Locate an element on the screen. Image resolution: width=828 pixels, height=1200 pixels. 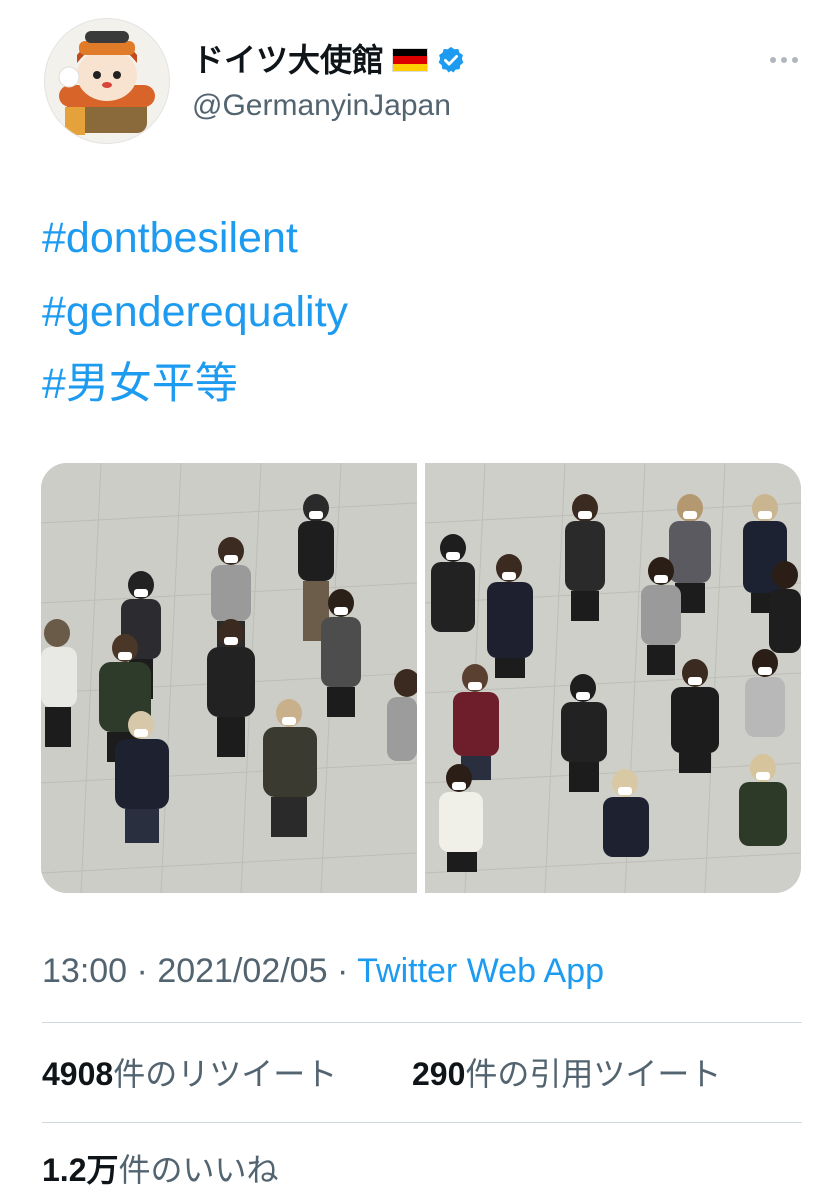
retweets-label: 件のリツイート is located at coordinates (225, 1074).